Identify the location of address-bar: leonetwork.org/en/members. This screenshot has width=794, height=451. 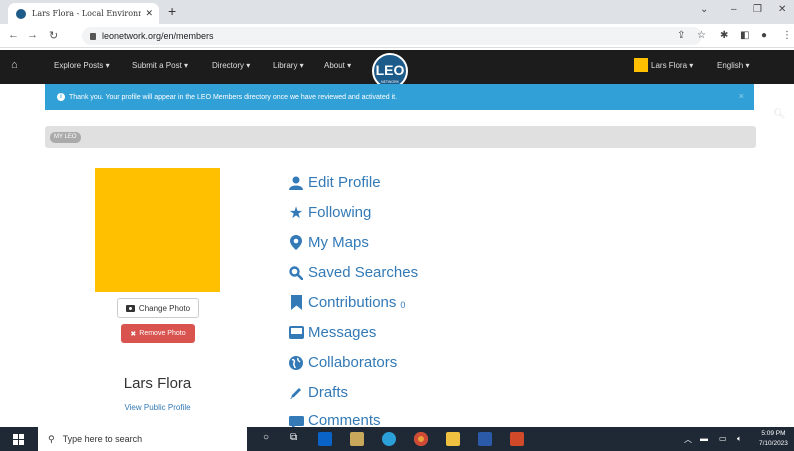
(392, 36).